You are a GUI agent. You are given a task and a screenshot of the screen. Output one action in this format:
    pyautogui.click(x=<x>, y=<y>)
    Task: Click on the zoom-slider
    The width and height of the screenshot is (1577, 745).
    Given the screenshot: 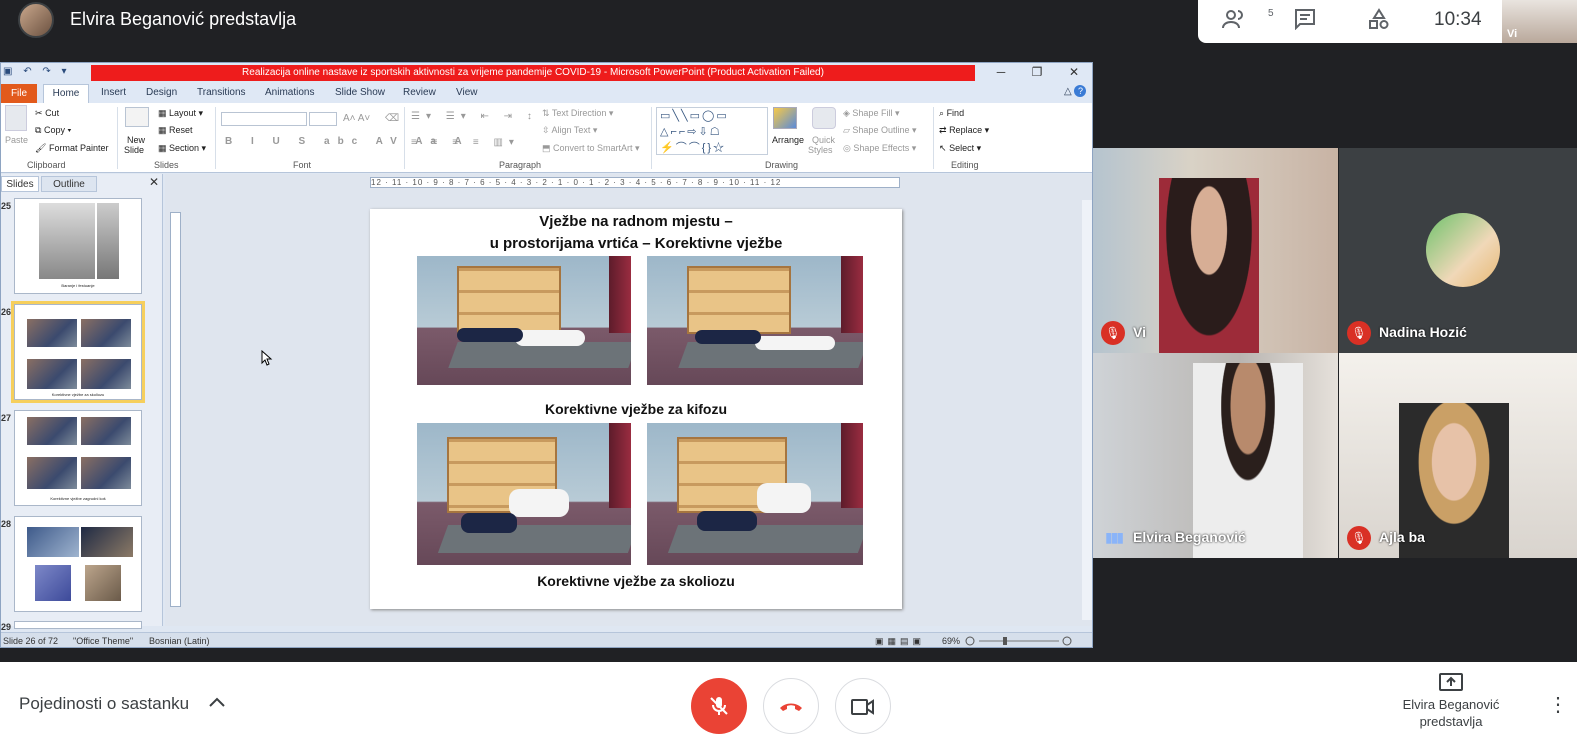 What is the action you would take?
    pyautogui.click(x=1020, y=641)
    